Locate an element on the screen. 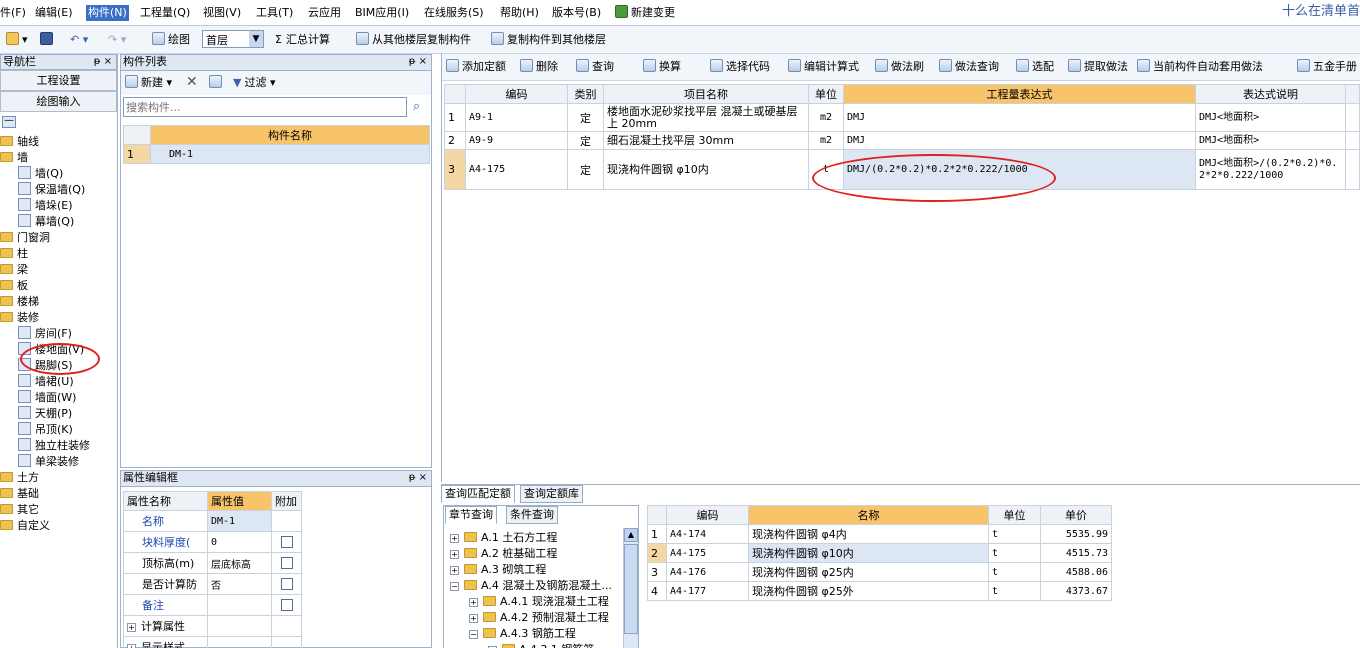 Image resolution: width=1360 pixels, height=648 pixels. chapter-item: − A.4.3 钢筋工程 is located at coordinates (522, 634).